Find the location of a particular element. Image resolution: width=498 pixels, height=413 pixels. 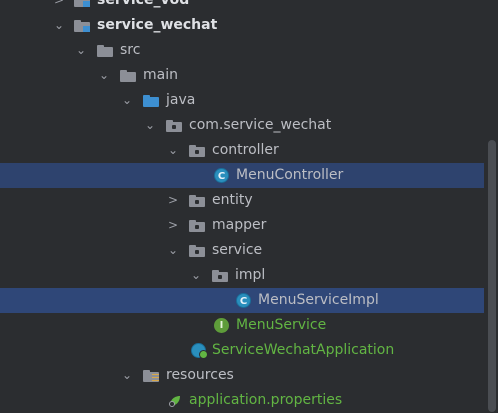

tree-item-label: mapper is located at coordinates (239, 225).